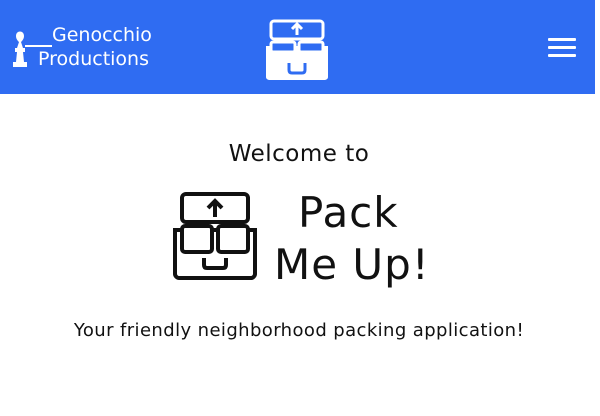 The width and height of the screenshot is (600, 416). I want to click on app-title-line1: Pack, so click(348, 212).